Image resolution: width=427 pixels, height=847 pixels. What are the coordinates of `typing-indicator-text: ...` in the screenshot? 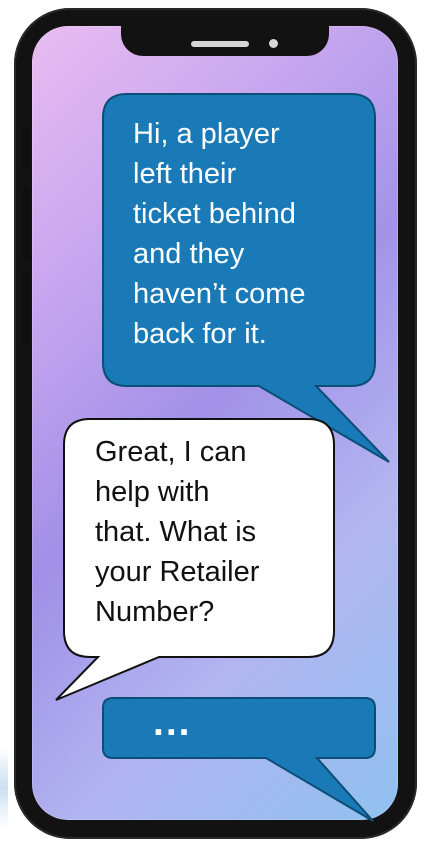 It's located at (172, 722).